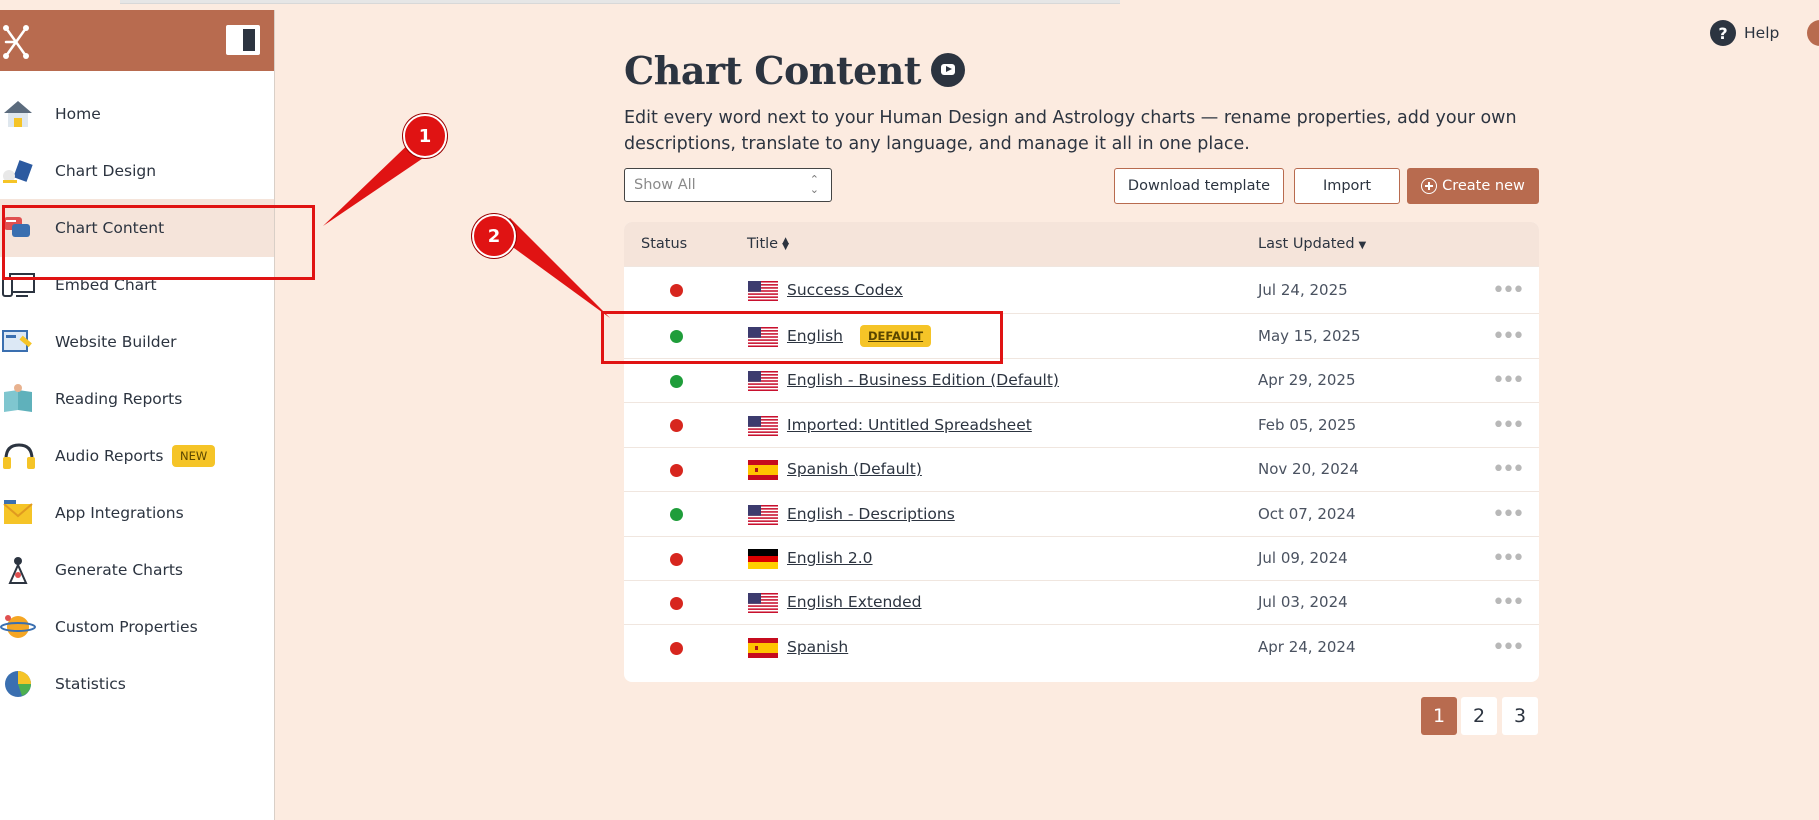 Image resolution: width=1819 pixels, height=820 pixels. What do you see at coordinates (425, 136) in the screenshot?
I see `annotation-number-1: 1` at bounding box center [425, 136].